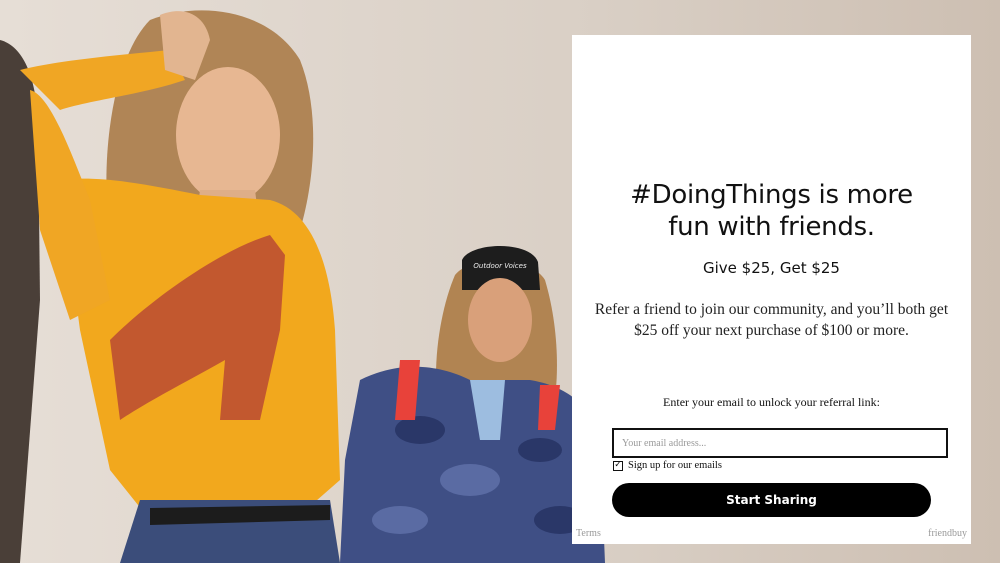  I want to click on email-input, so click(780, 443).